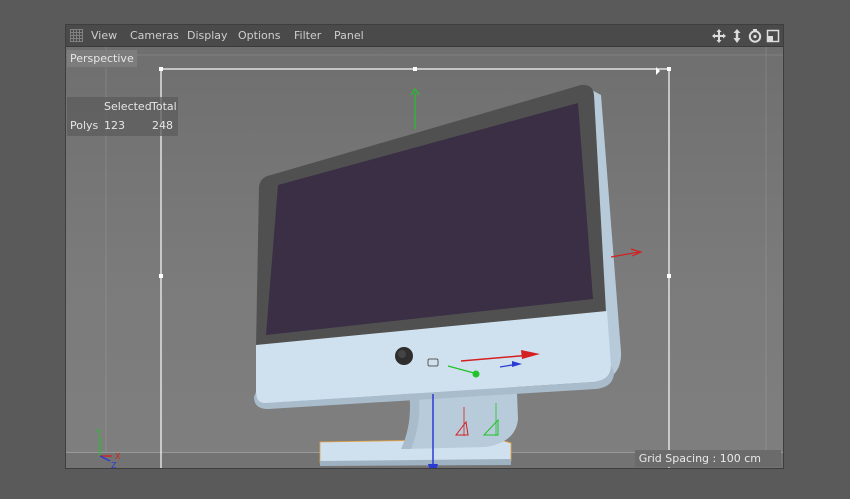 The height and width of the screenshot is (499, 850). What do you see at coordinates (118, 456) in the screenshot?
I see `svg-text: X` at bounding box center [118, 456].